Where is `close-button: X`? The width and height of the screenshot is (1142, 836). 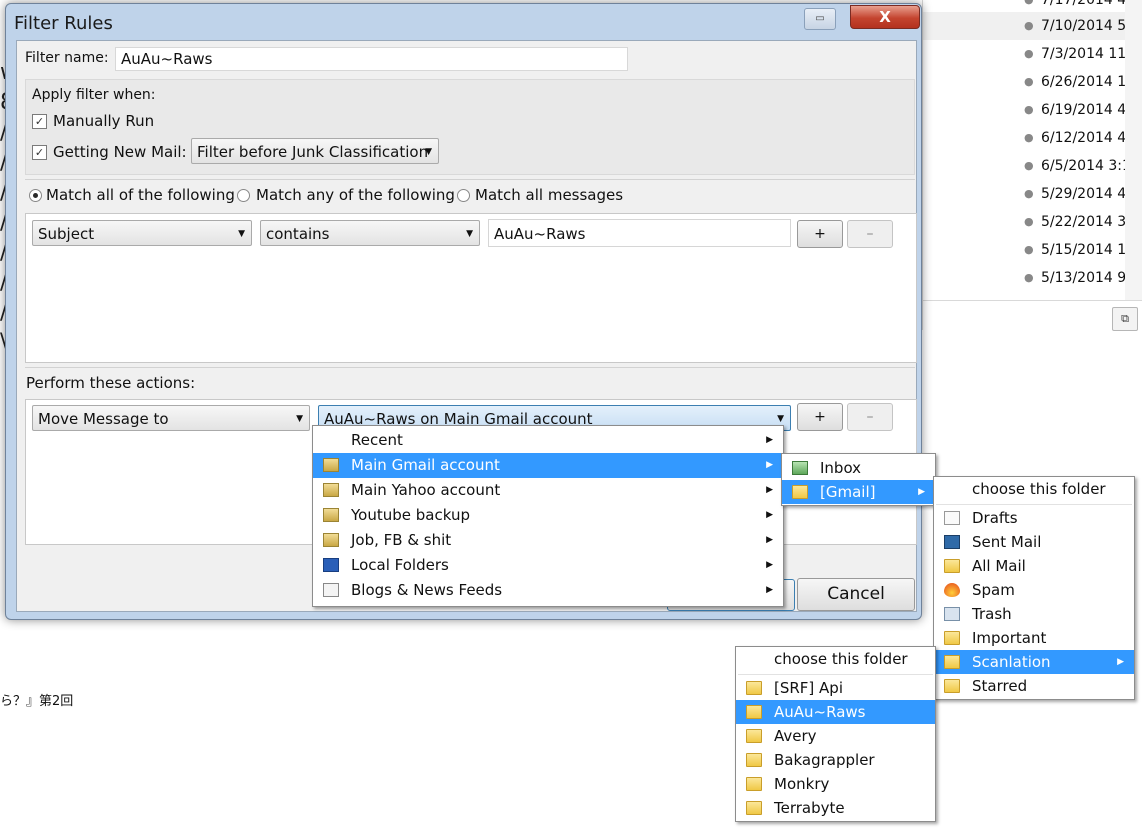
close-button: X is located at coordinates (885, 17).